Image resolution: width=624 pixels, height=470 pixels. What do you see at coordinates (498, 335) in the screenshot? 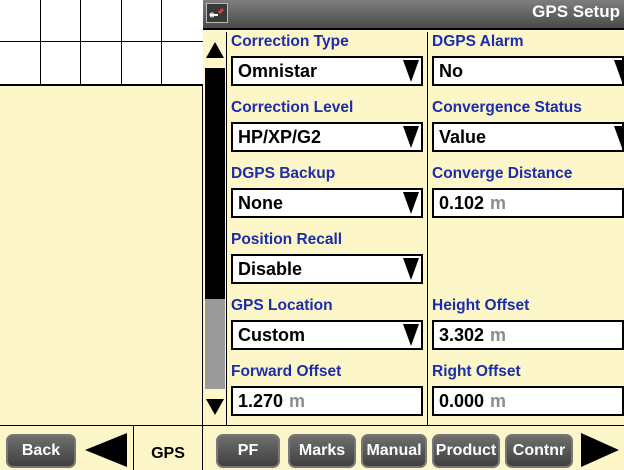
I see `height-offset-unit: m` at bounding box center [498, 335].